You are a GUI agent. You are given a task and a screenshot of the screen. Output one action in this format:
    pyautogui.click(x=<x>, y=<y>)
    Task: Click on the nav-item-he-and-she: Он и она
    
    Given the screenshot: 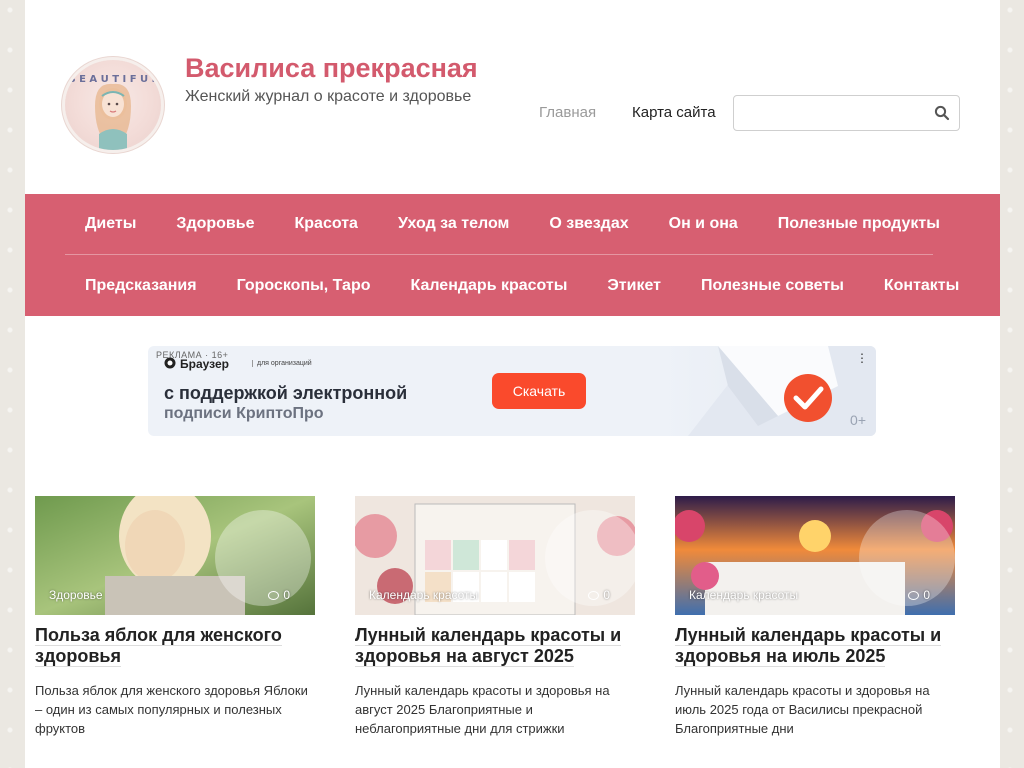 What is the action you would take?
    pyautogui.click(x=703, y=224)
    